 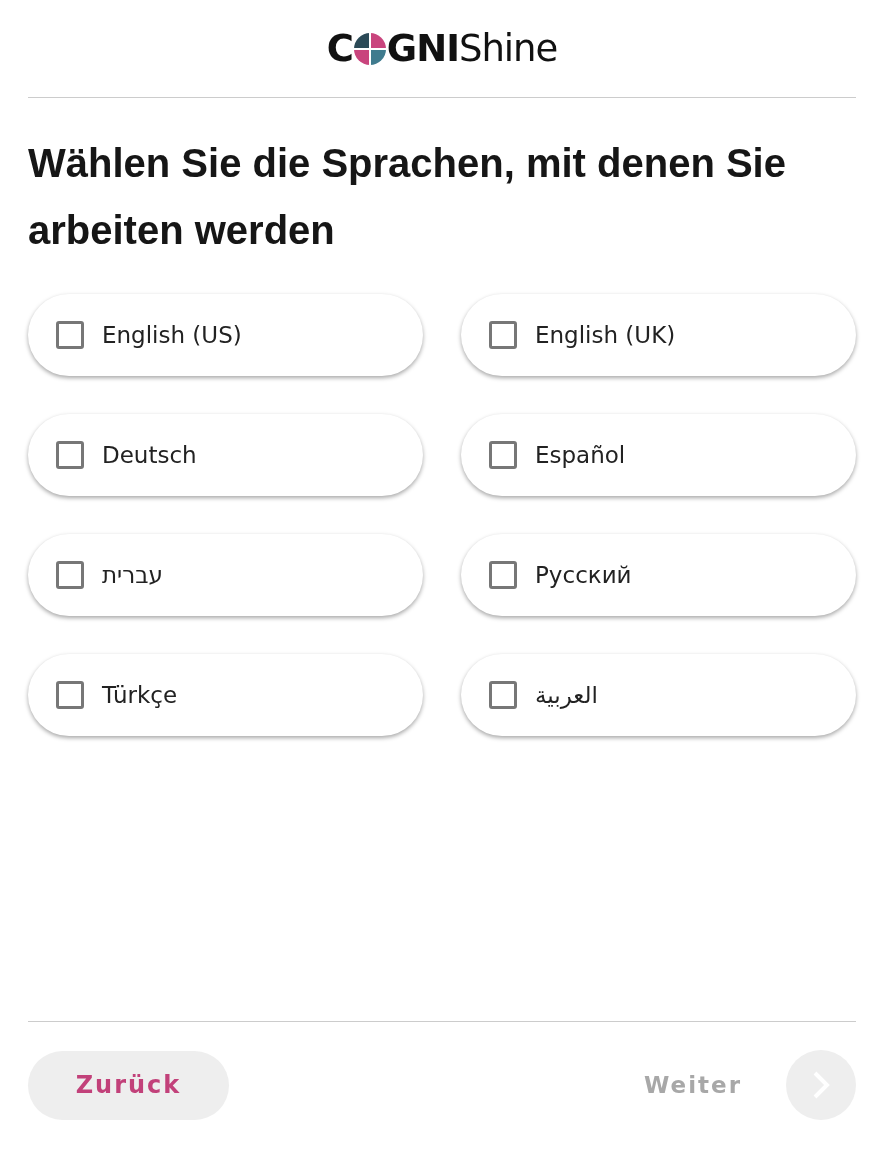 I want to click on option-label: العربية, so click(x=566, y=695).